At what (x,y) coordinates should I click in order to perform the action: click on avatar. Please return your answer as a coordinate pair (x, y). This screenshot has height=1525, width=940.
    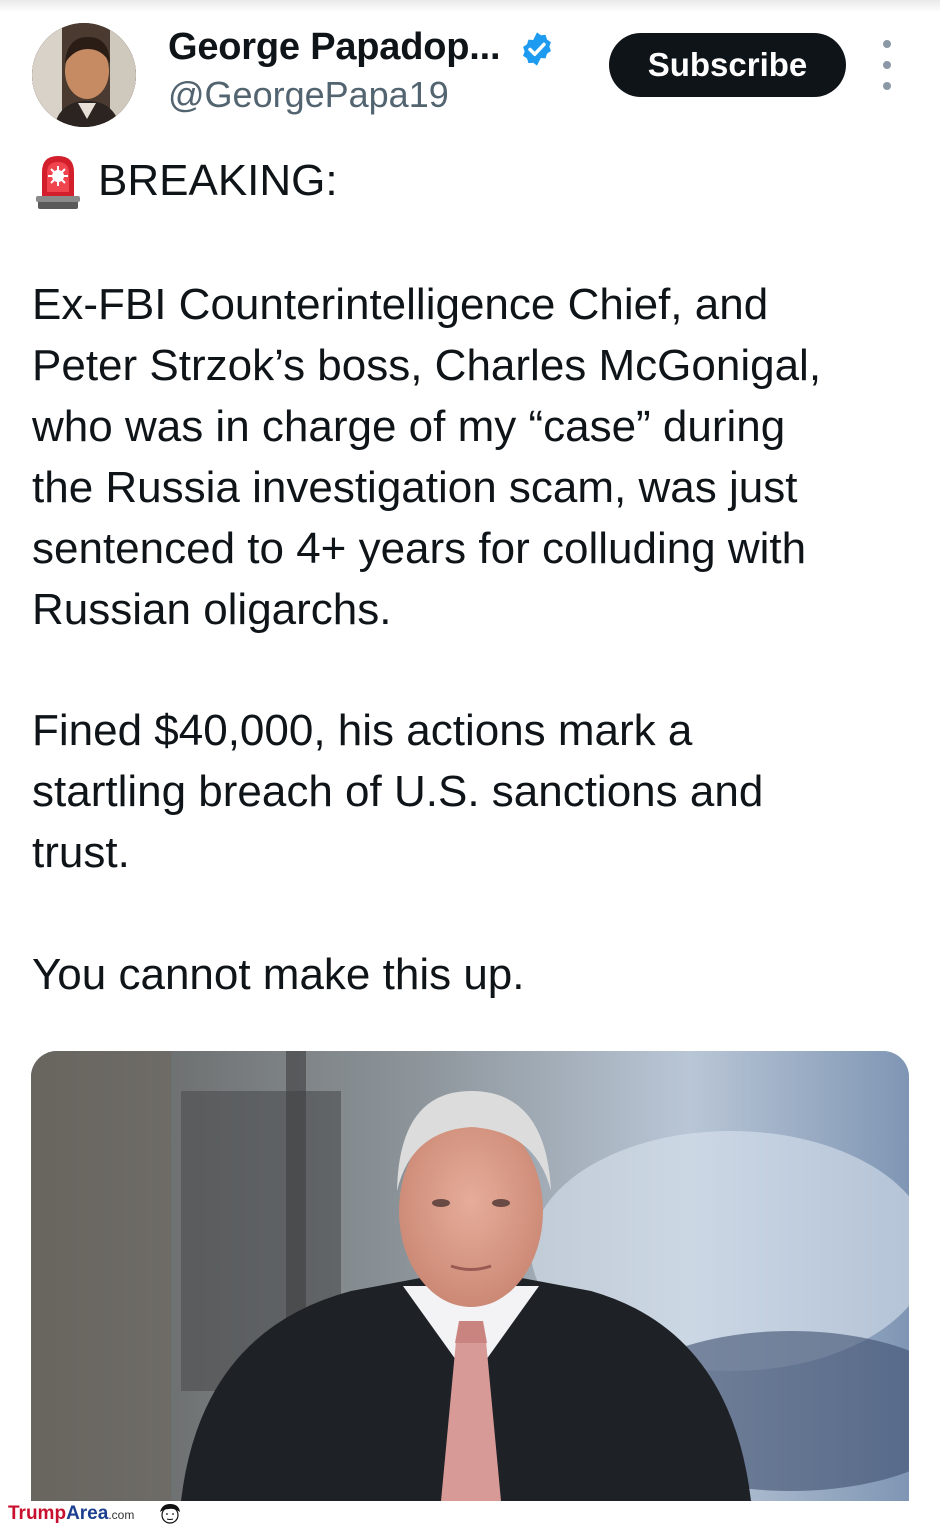
    Looking at the image, I should click on (84, 75).